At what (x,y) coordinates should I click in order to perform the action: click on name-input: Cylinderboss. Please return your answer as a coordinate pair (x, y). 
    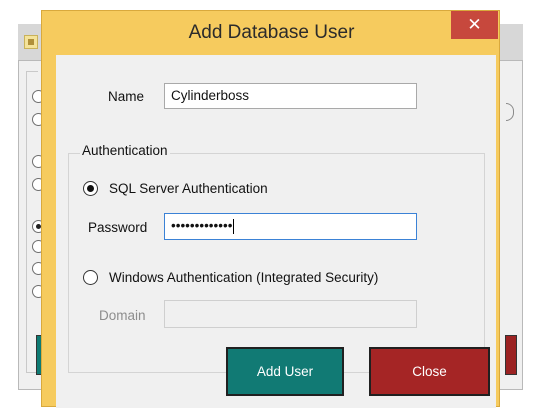
    Looking at the image, I should click on (290, 96).